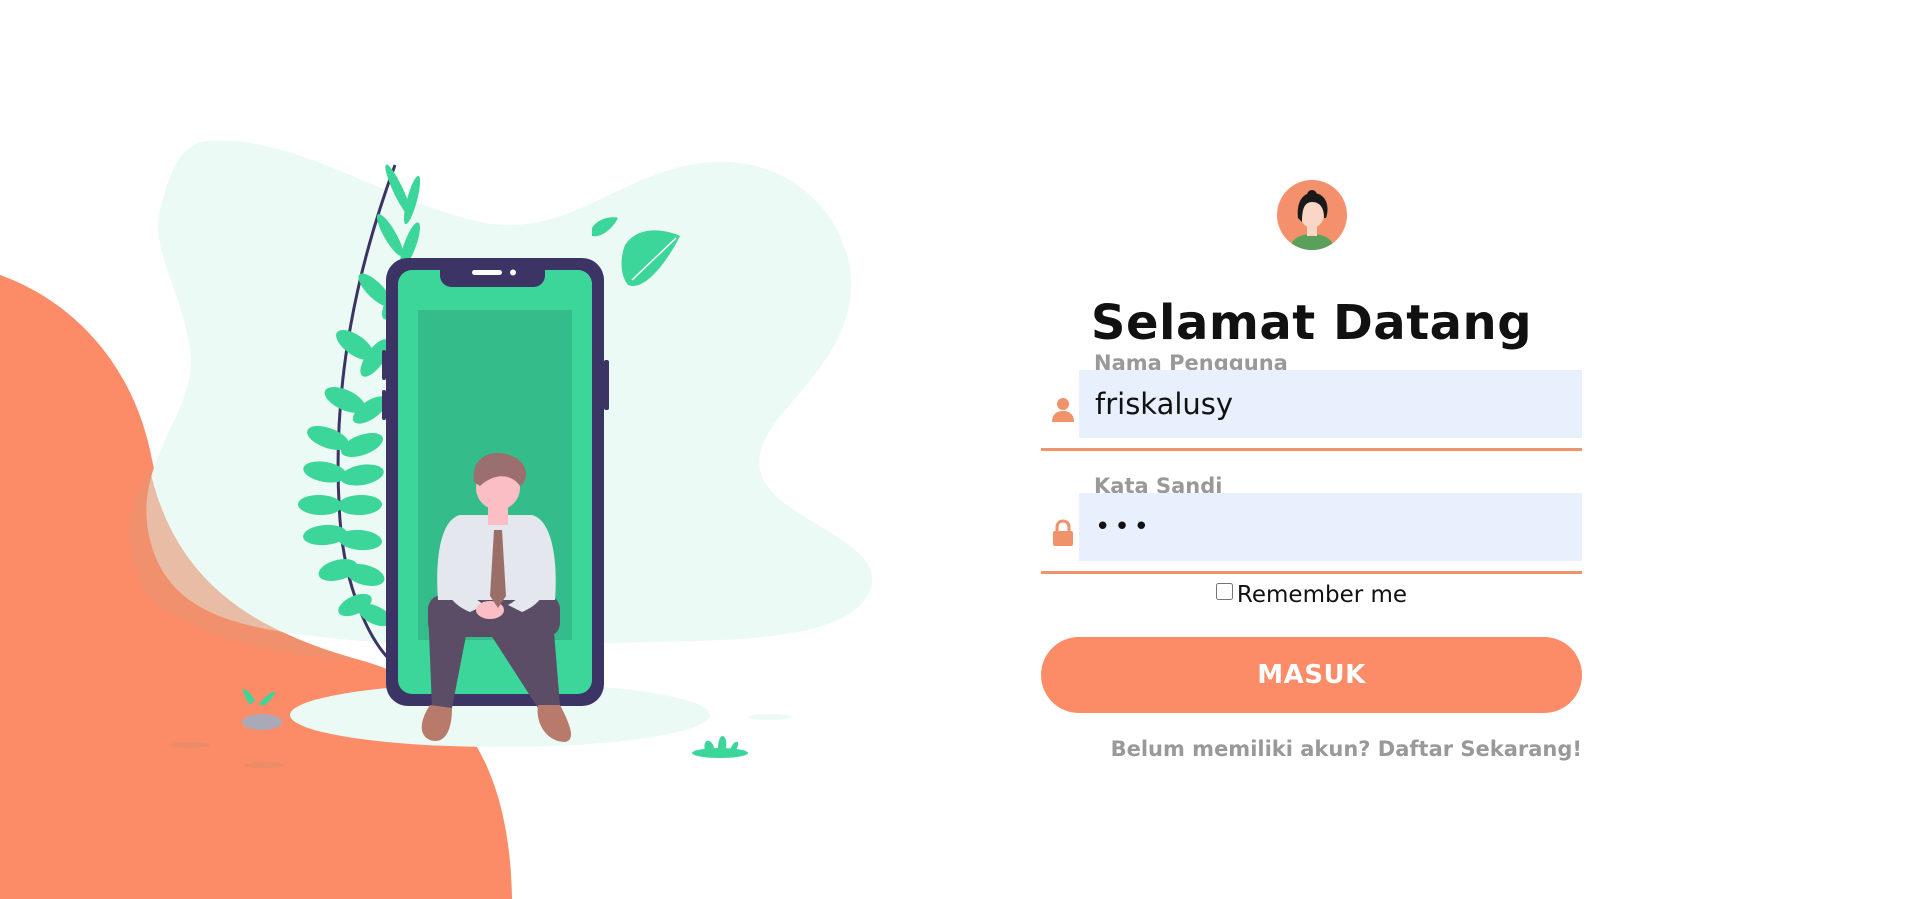  What do you see at coordinates (1311, 449) in the screenshot?
I see `username-underline` at bounding box center [1311, 449].